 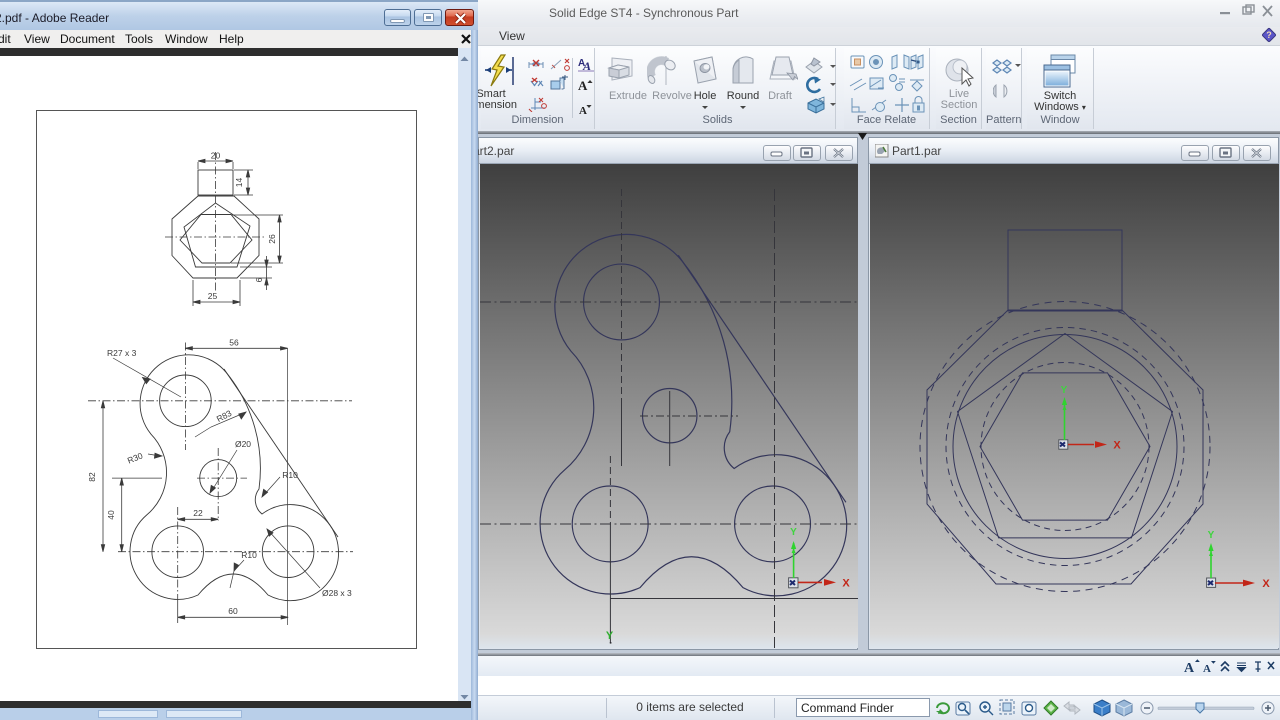 I want to click on svg-text: 26, so click(x=272, y=239).